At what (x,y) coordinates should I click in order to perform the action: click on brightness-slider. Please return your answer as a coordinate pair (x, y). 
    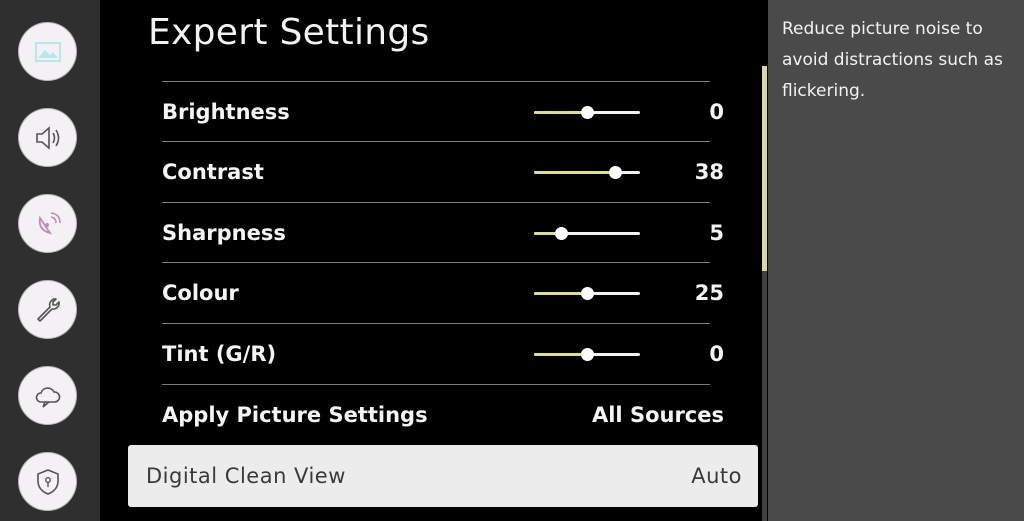
    Looking at the image, I should click on (587, 112).